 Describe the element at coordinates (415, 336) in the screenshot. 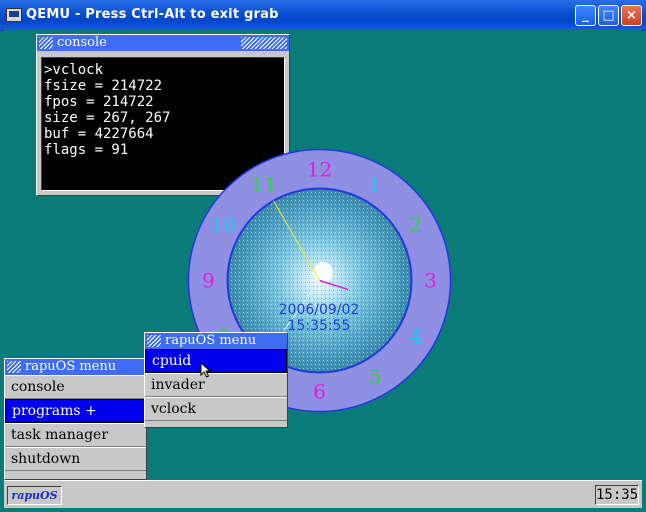

I see `clock-numeral: 4` at that location.